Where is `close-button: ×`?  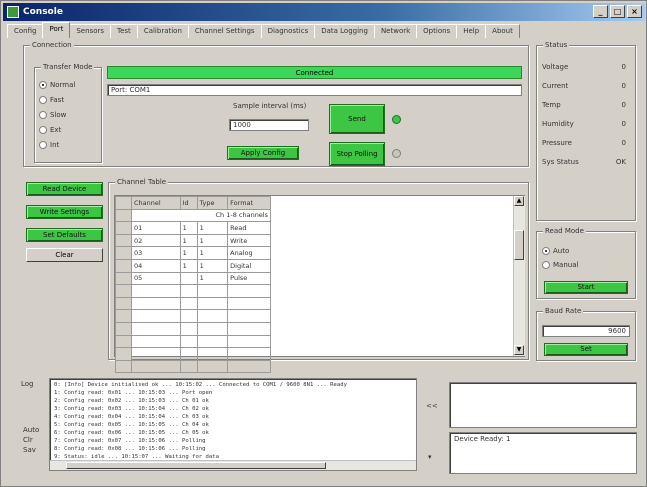
close-button: × is located at coordinates (634, 11).